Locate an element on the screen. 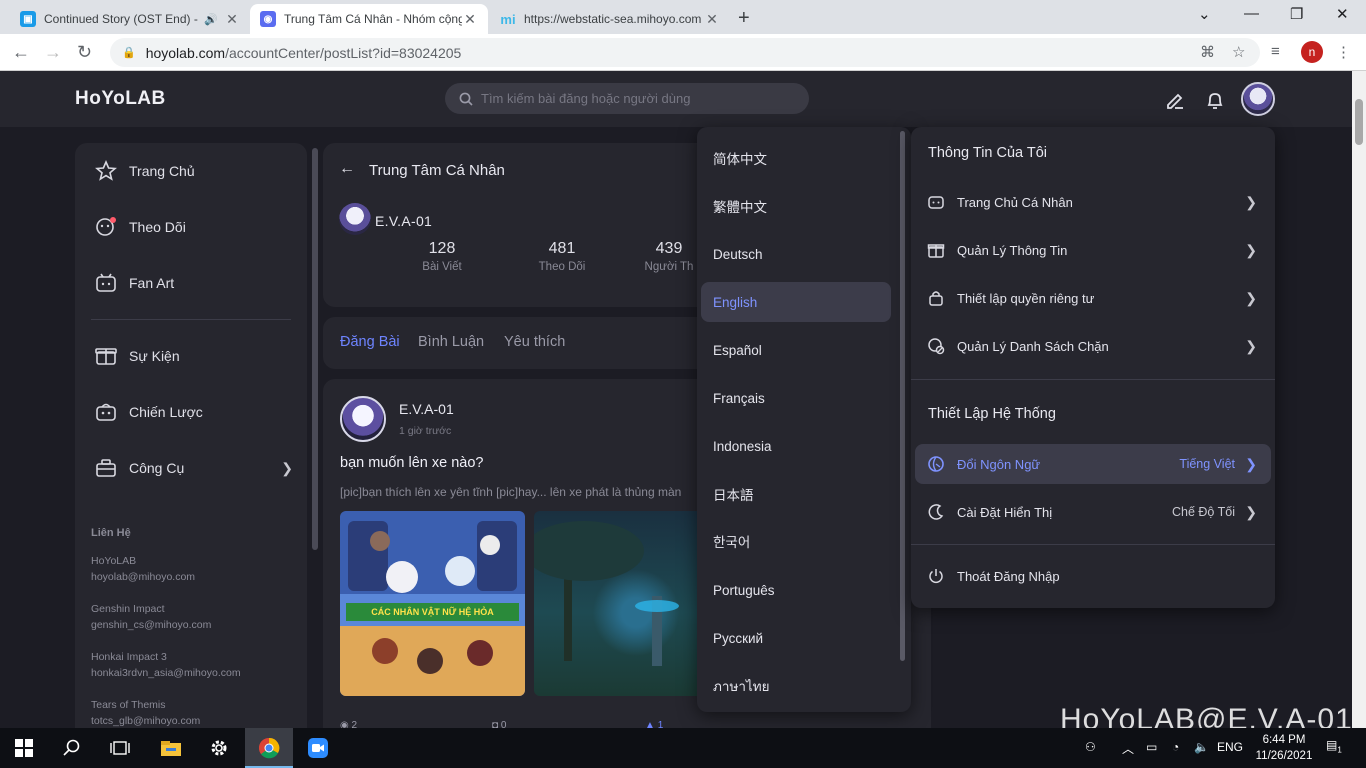 This screenshot has width=1366, height=768. language-scrollbar is located at coordinates (902, 396).